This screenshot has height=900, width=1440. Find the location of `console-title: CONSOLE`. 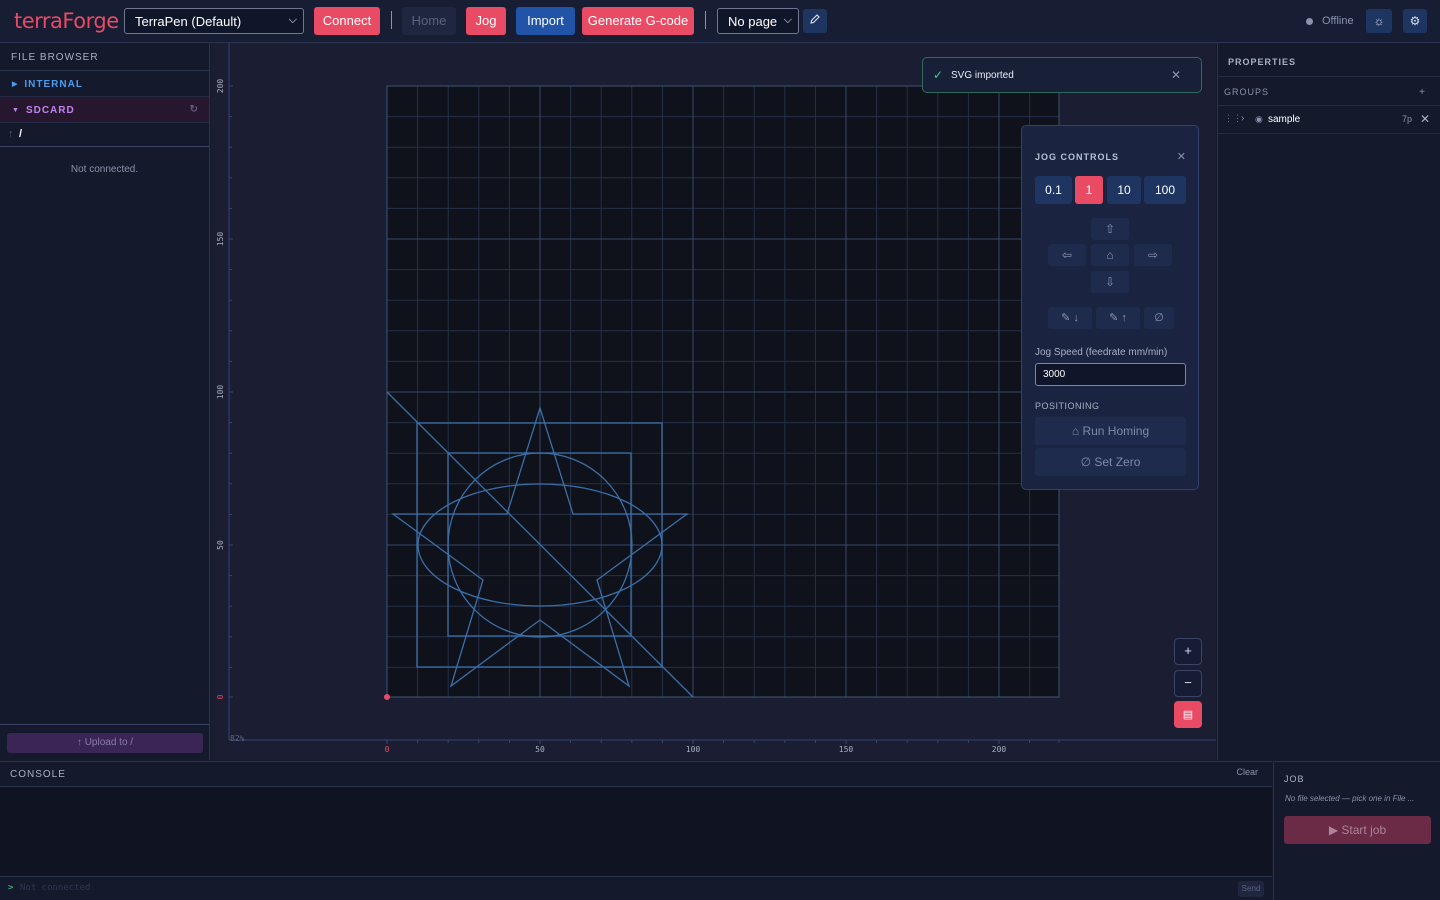

console-title: CONSOLE is located at coordinates (38, 774).